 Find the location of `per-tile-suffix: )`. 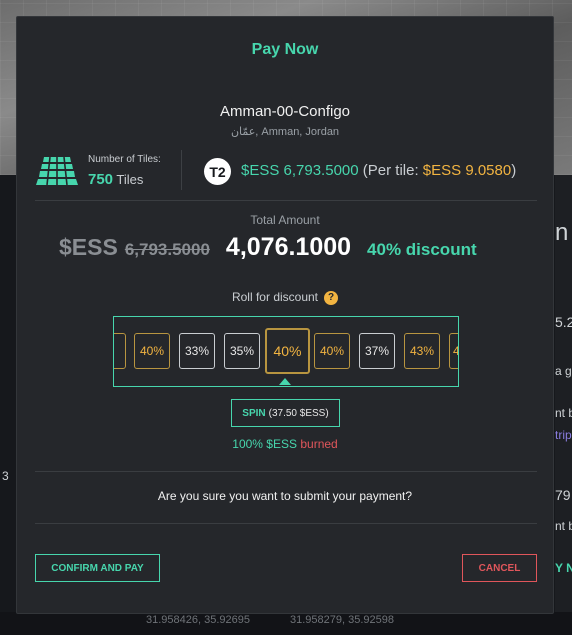

per-tile-suffix: ) is located at coordinates (514, 170).